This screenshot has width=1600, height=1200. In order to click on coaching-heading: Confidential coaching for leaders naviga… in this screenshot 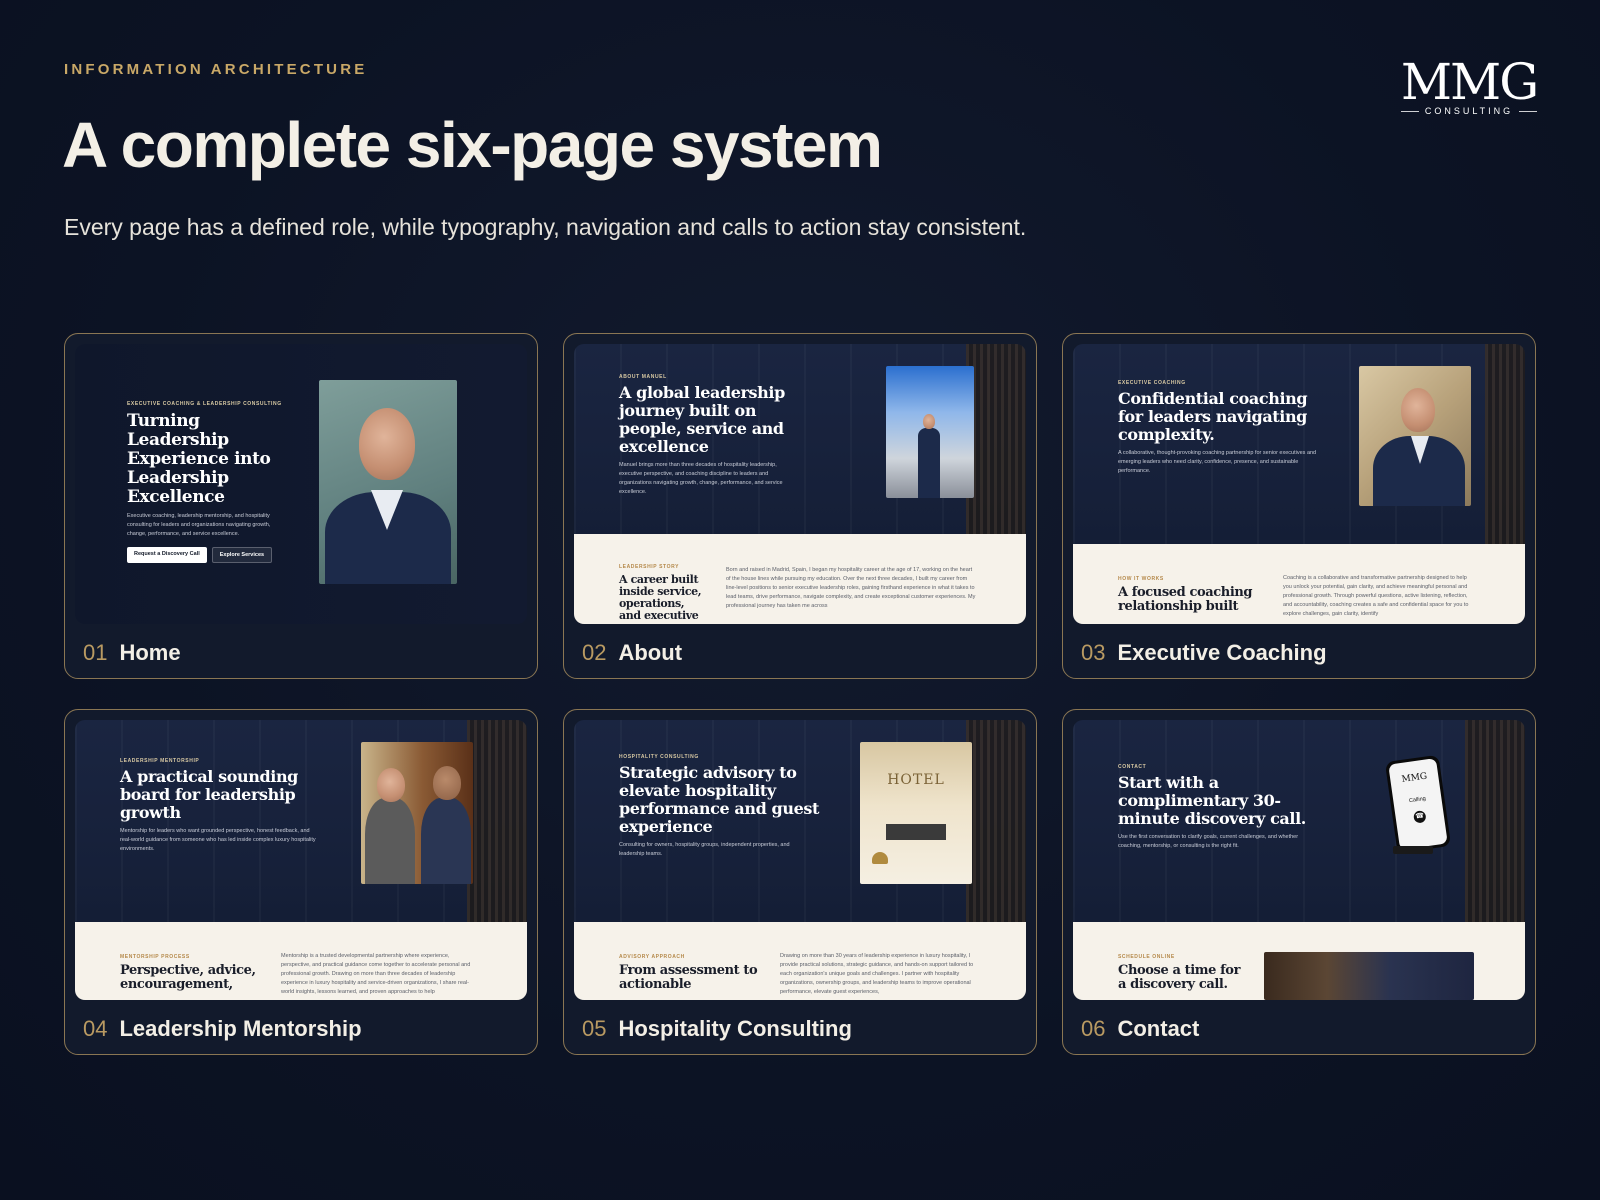, I will do `click(1213, 416)`.